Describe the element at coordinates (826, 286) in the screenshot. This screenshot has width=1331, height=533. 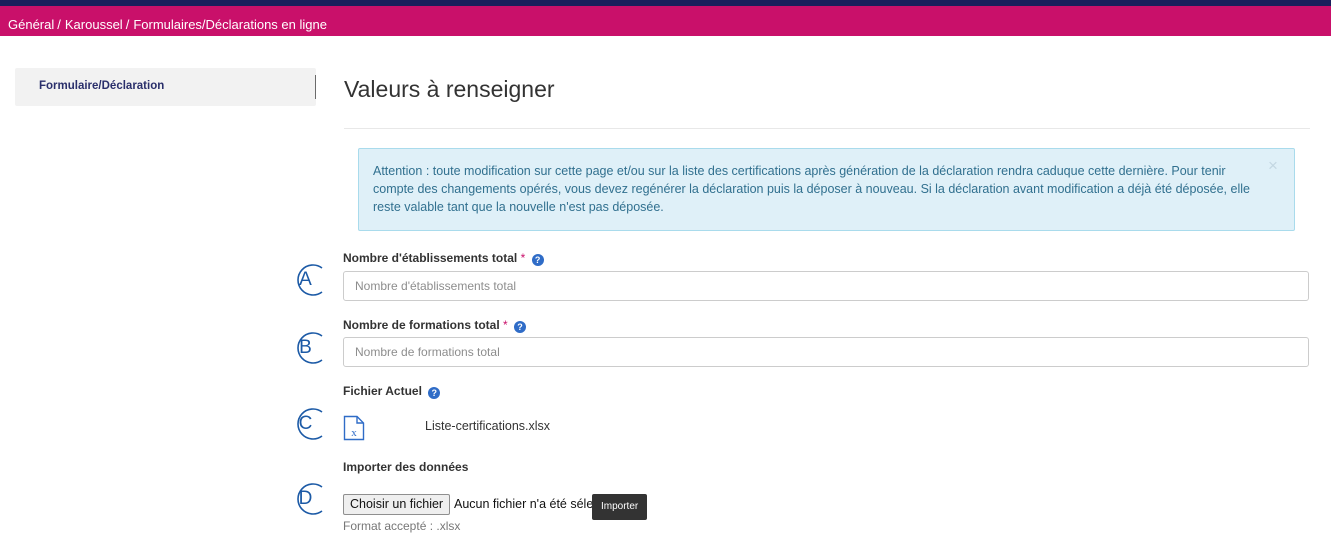
I see `etablissements-input` at that location.